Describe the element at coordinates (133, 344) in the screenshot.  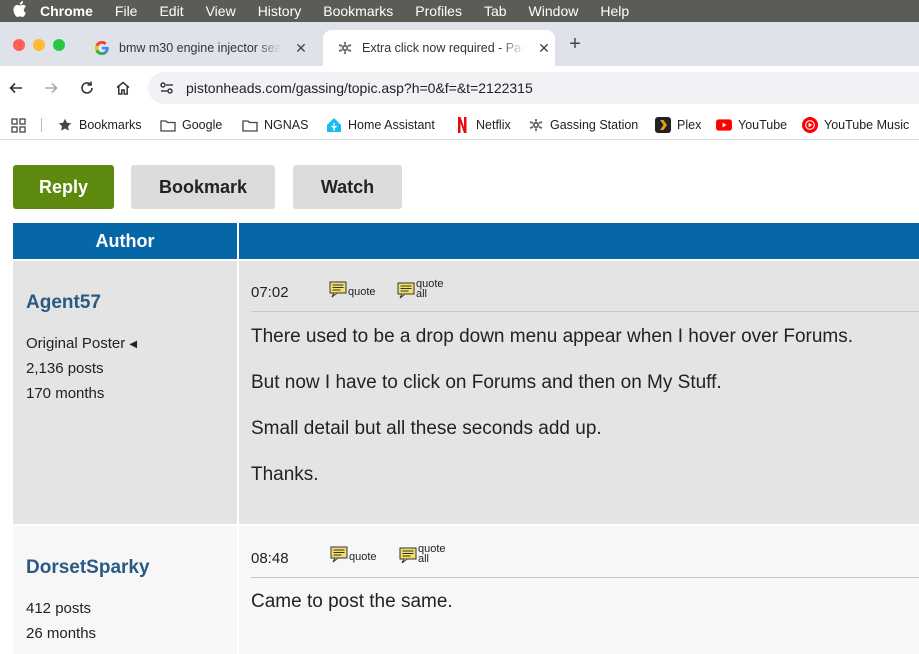
I see `caret-left-icon: ◀` at that location.